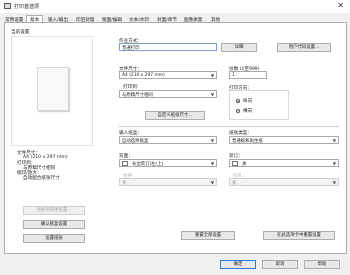  I want to click on close-icon: ✕, so click(340, 5).